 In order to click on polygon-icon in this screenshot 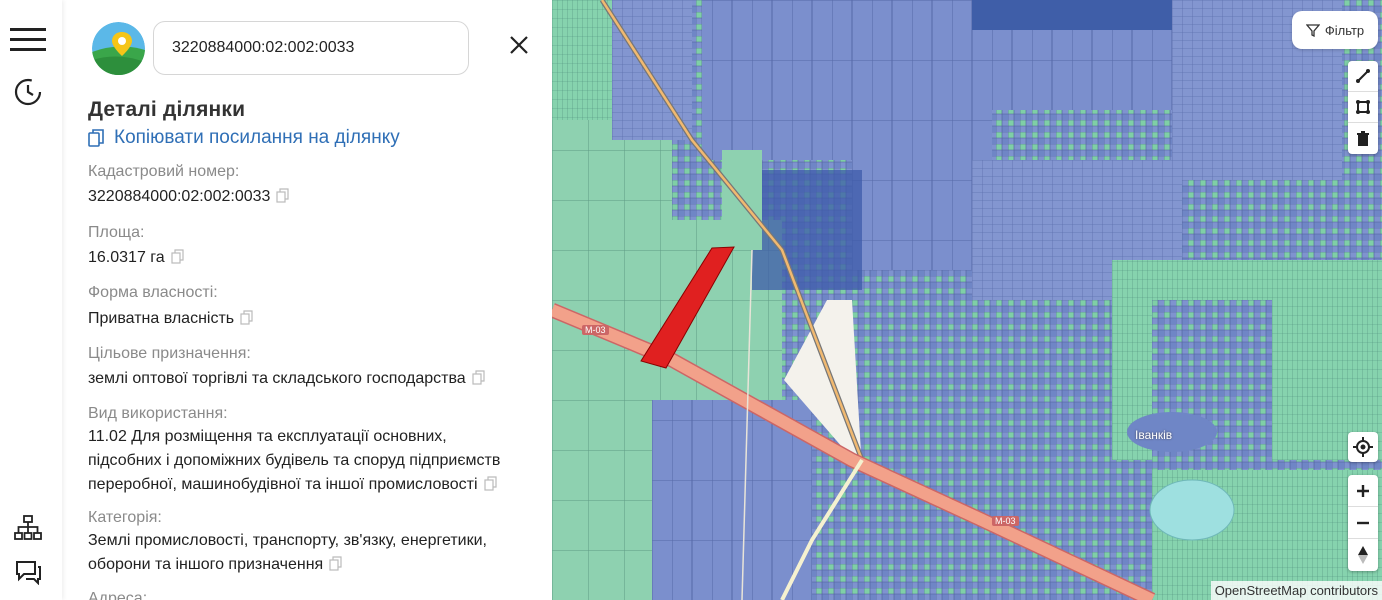, I will do `click(1363, 107)`.